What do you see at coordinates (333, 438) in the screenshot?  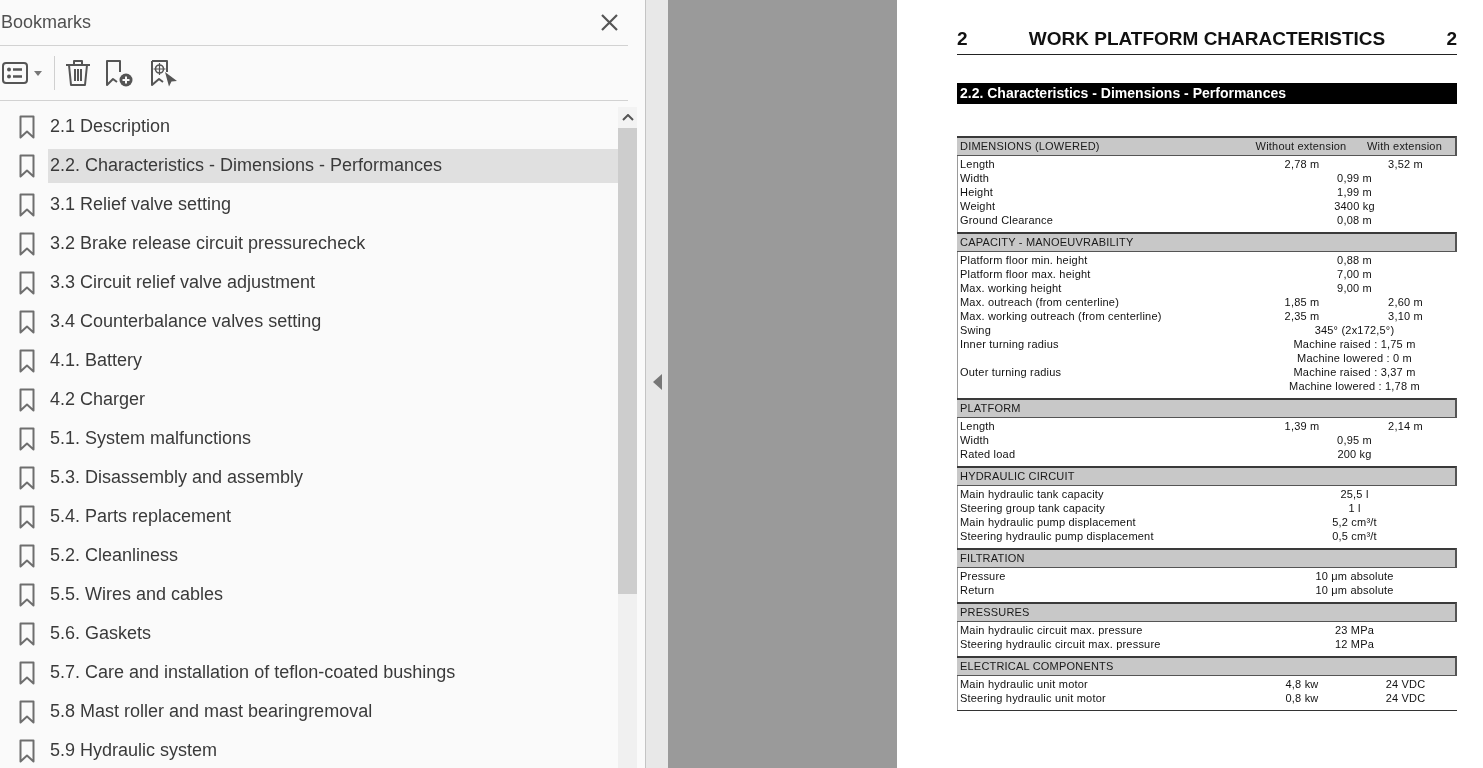 I see `bookmark-item: 5.1. System malfunctions` at bounding box center [333, 438].